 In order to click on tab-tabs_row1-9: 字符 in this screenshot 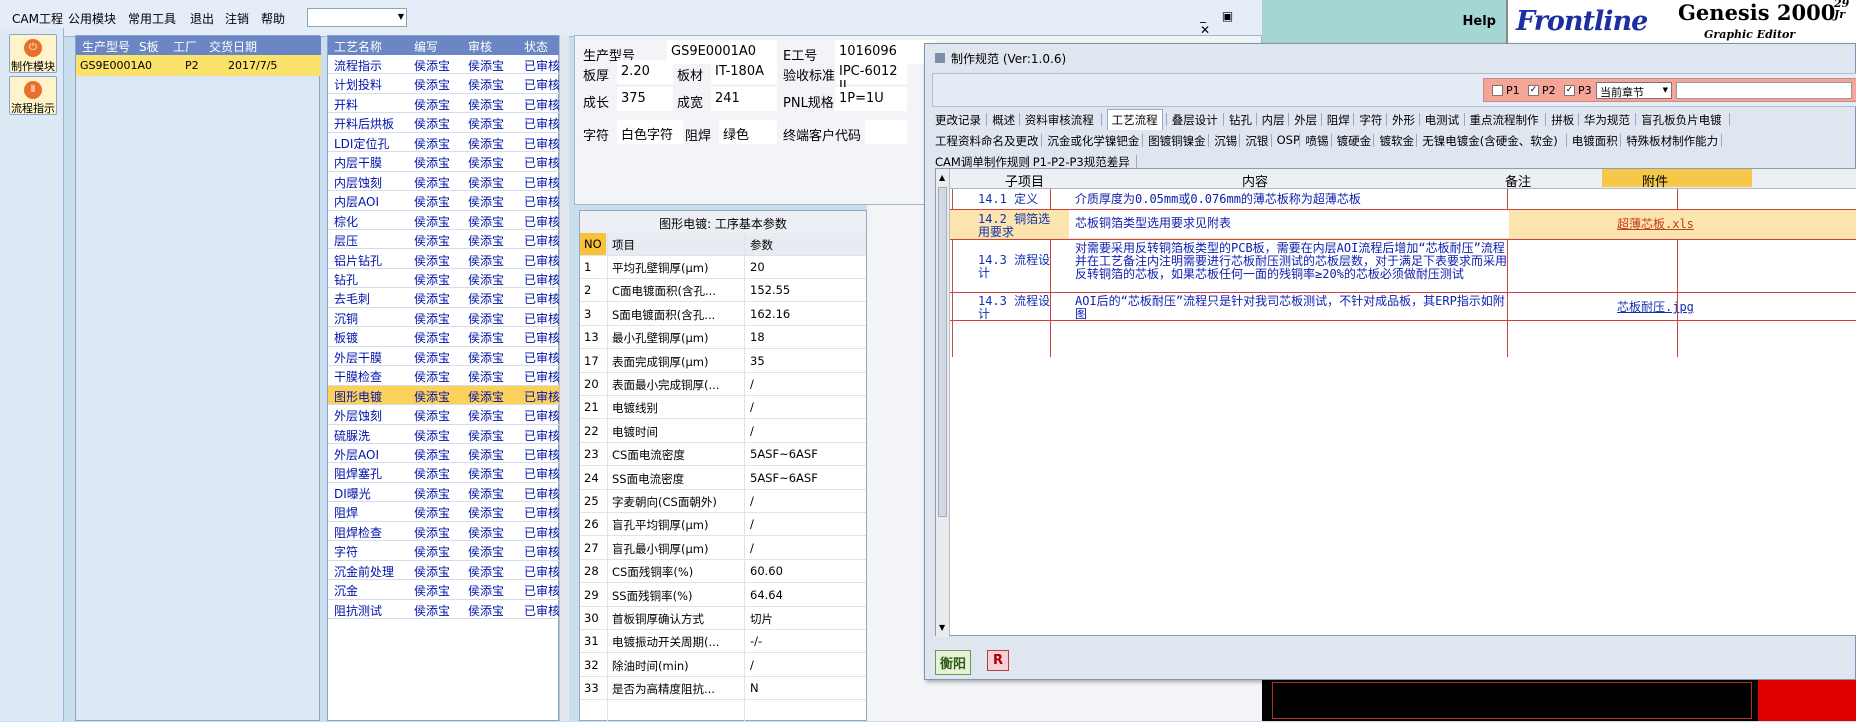, I will do `click(1370, 119)`.